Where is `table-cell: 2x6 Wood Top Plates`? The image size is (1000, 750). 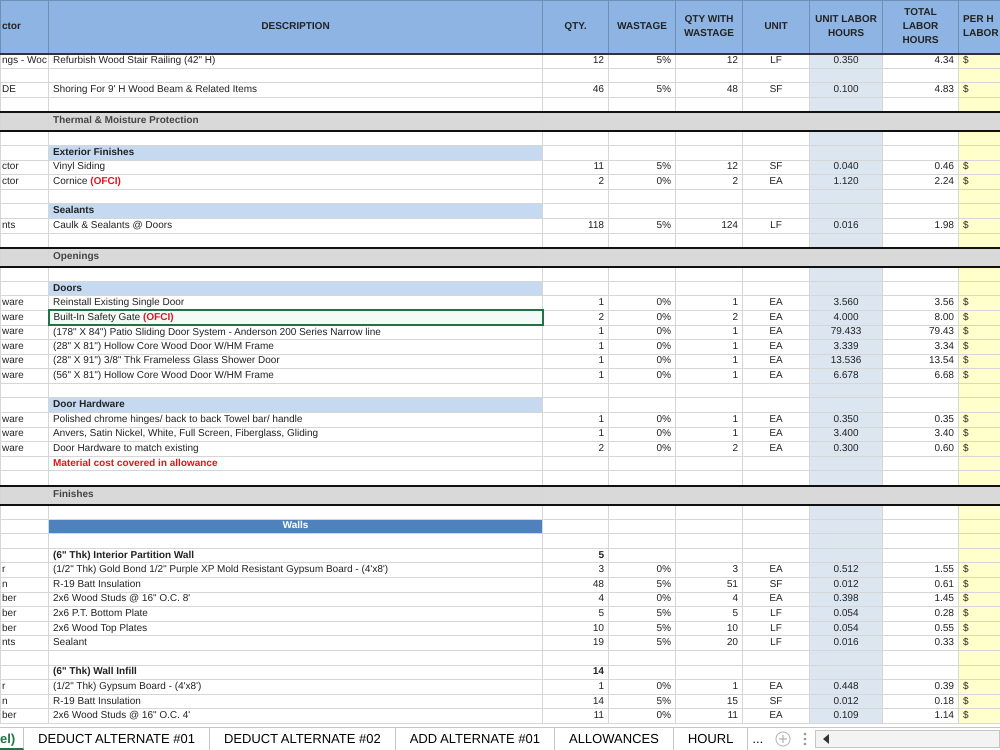 table-cell: 2x6 Wood Top Plates is located at coordinates (295, 628).